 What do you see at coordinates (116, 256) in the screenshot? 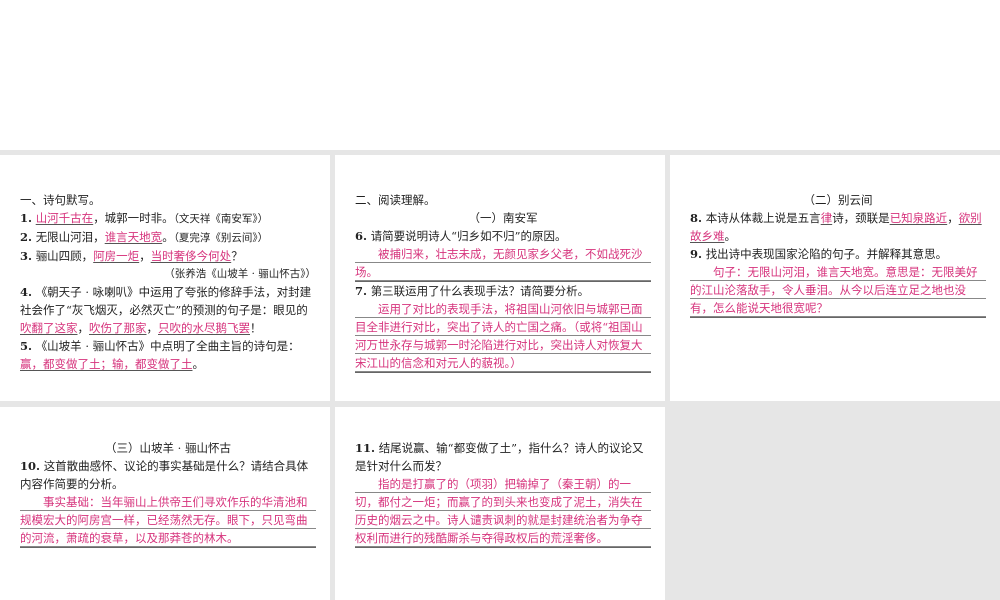
I see `answer-fill: 阿房一炬` at bounding box center [116, 256].